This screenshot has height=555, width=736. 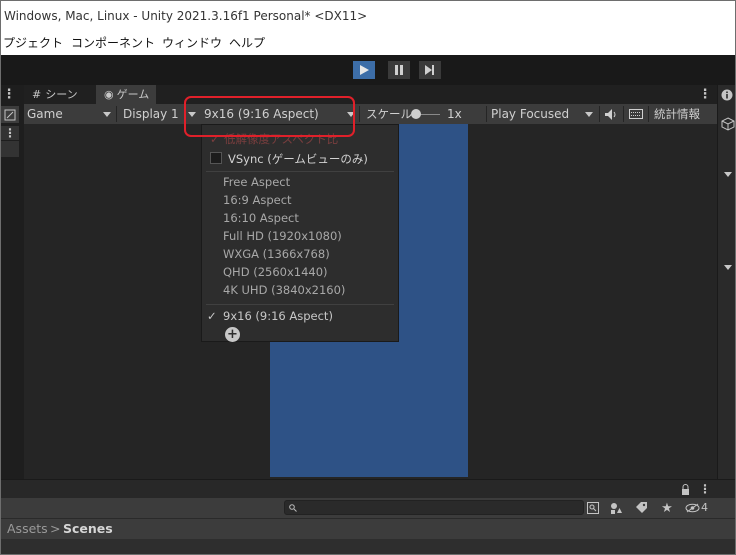 What do you see at coordinates (284, 290) in the screenshot?
I see `aspect-item-label: 4K UHD (3840x2160)` at bounding box center [284, 290].